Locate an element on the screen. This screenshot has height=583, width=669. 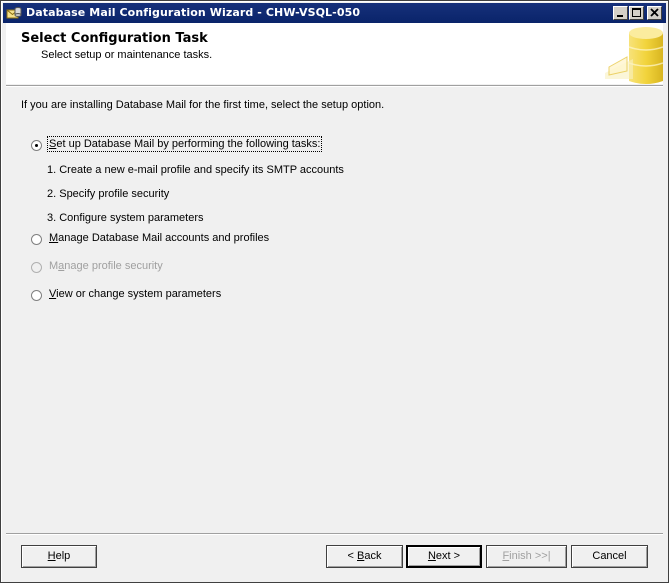
footer-divider is located at coordinates (334, 534).